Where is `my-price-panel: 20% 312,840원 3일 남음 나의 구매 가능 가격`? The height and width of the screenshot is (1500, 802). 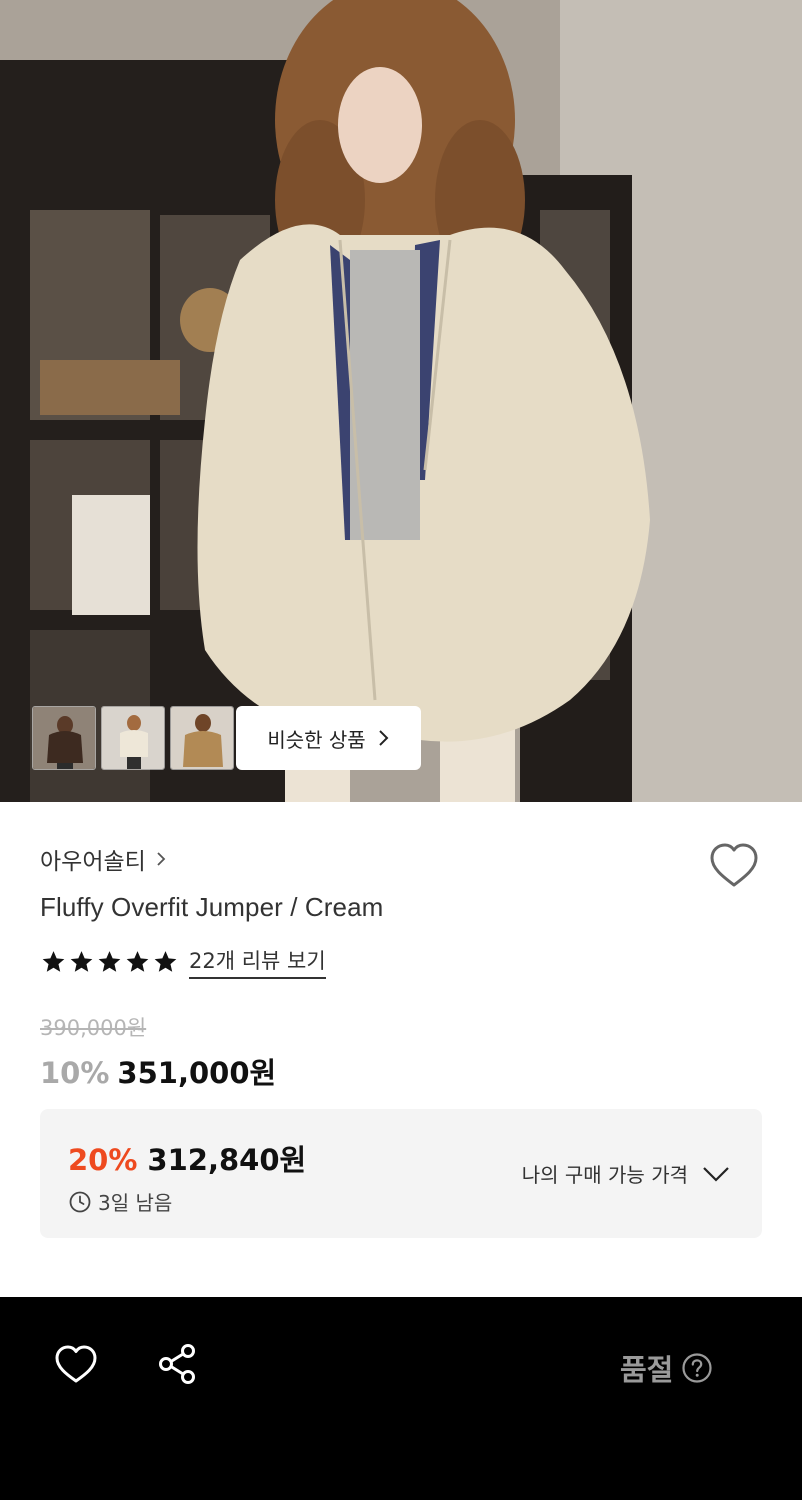 my-price-panel: 20% 312,840원 3일 남음 나의 구매 가능 가격 is located at coordinates (401, 1173).